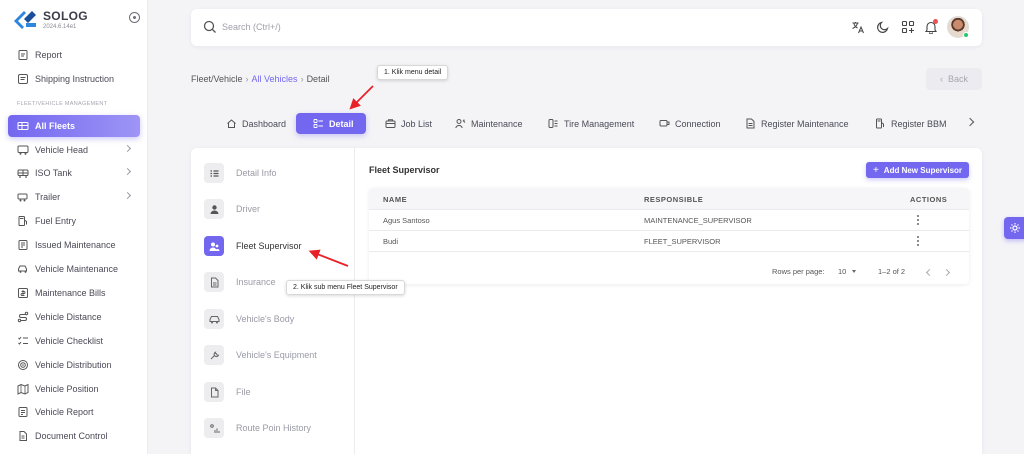 This screenshot has width=1024, height=454. What do you see at coordinates (23, 389) in the screenshot?
I see `map-icon` at bounding box center [23, 389].